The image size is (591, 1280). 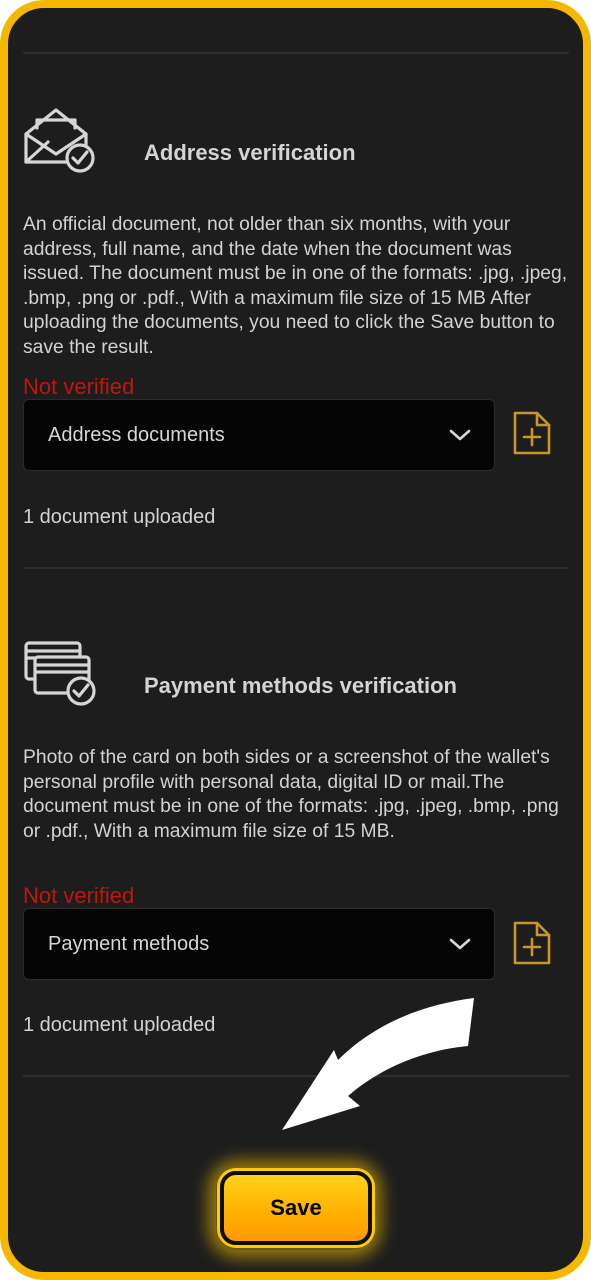 I want to click on cards-check-icon, so click(x=60, y=673).